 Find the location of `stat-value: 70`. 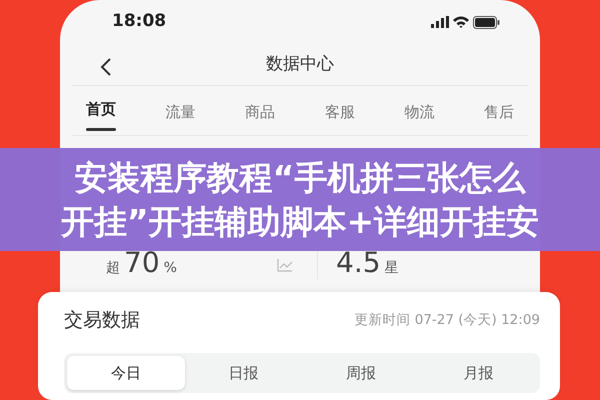

stat-value: 70 is located at coordinates (142, 263).